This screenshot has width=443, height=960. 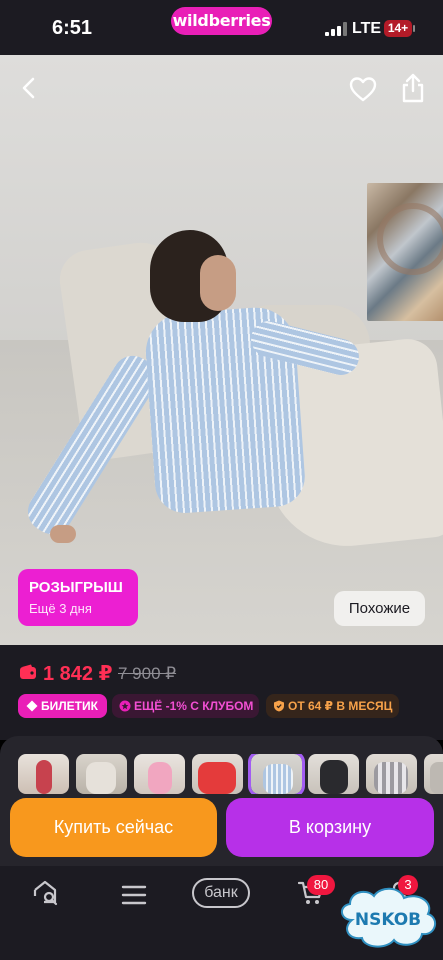 What do you see at coordinates (78, 674) in the screenshot?
I see `current-price: 1 842 ₽` at bounding box center [78, 674].